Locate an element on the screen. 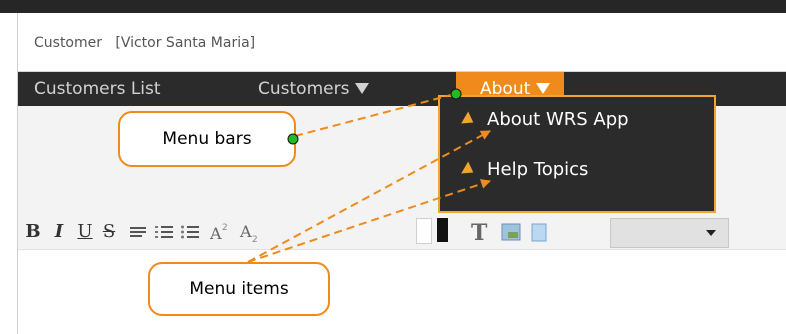 This screenshot has width=786, height=334. menu-item-about-wrs-app-label: About WRS App is located at coordinates (558, 119).